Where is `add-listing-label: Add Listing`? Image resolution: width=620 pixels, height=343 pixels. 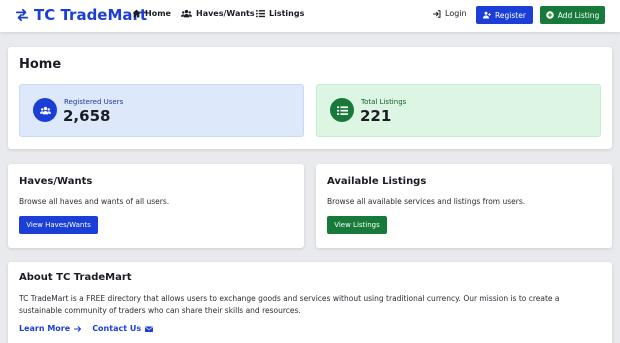
add-listing-label: Add Listing is located at coordinates (578, 15).